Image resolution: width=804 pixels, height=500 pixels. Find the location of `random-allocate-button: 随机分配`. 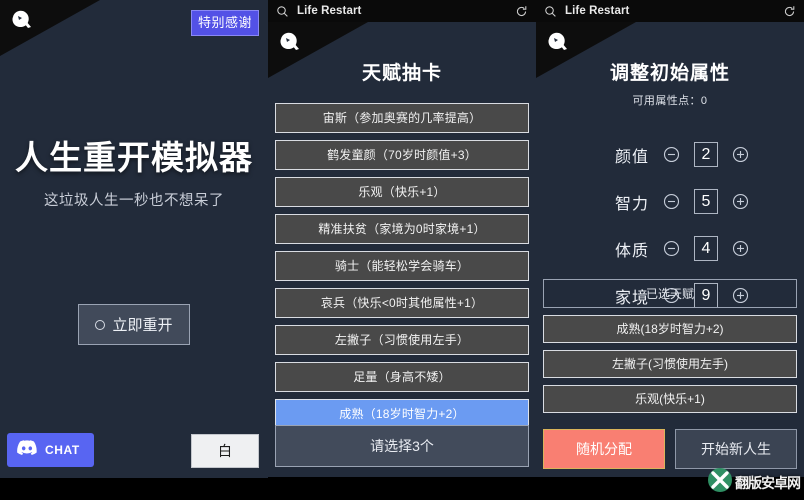

random-allocate-button: 随机分配 is located at coordinates (604, 449).